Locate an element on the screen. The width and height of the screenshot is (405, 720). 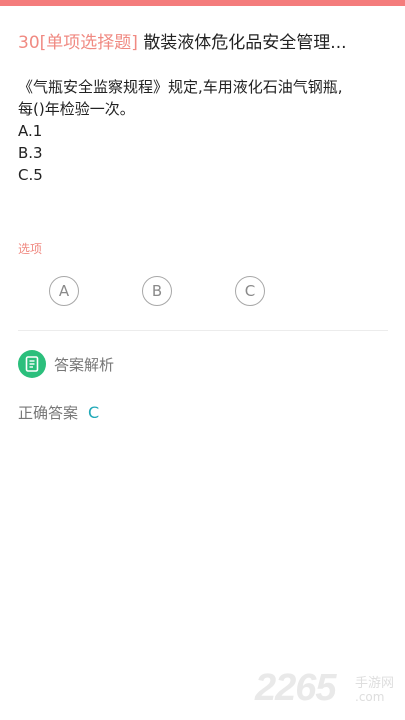
option-b-button: B is located at coordinates (157, 291).